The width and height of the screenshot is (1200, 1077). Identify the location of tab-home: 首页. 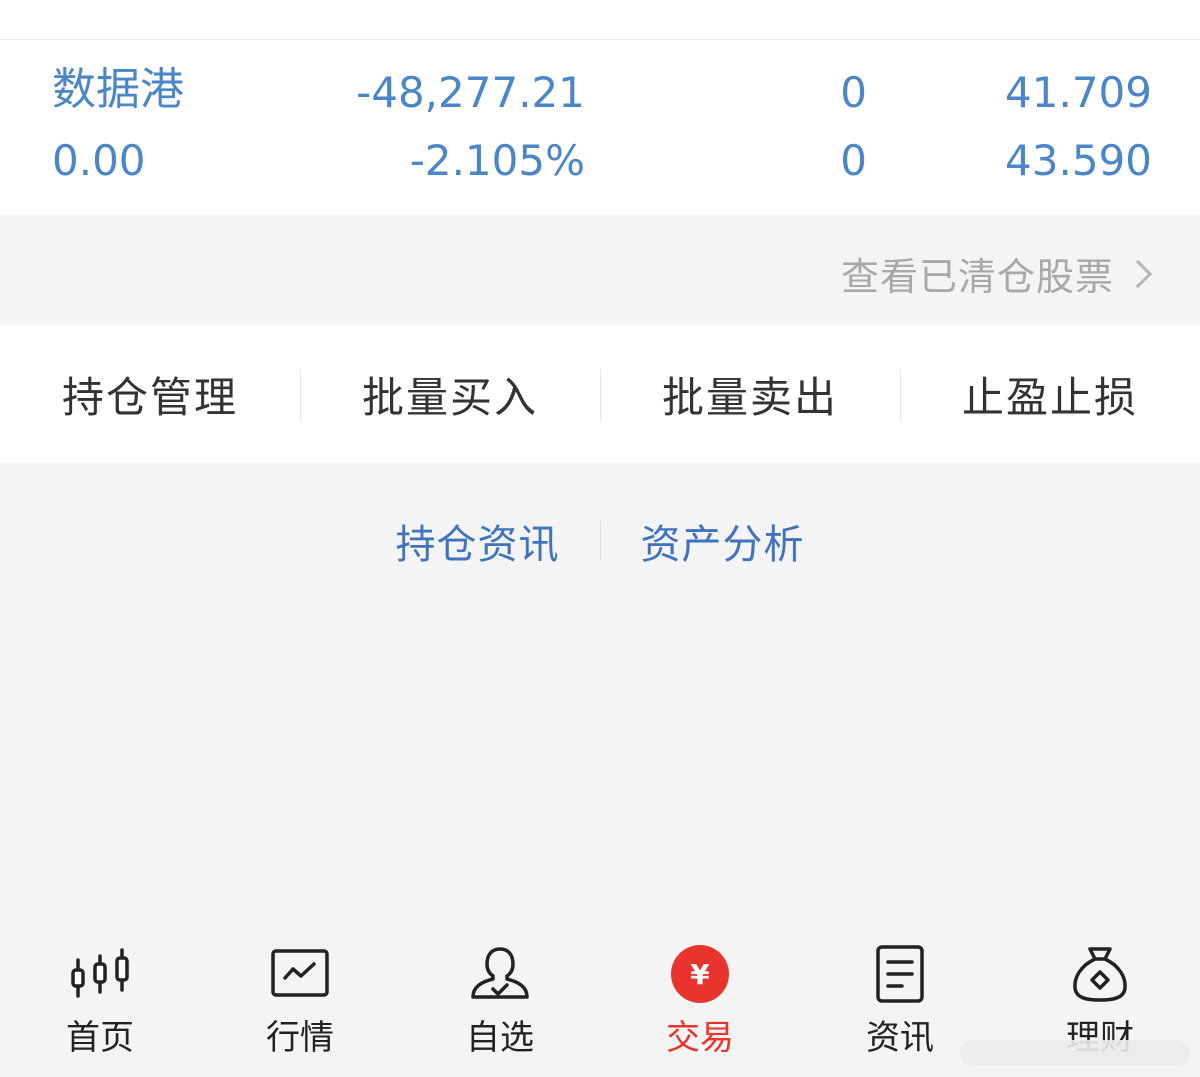
(100, 1002).